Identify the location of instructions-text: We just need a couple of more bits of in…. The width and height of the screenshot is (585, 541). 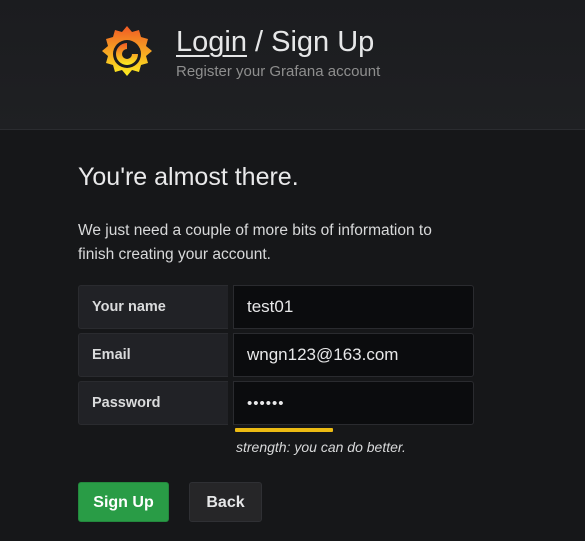
(255, 242).